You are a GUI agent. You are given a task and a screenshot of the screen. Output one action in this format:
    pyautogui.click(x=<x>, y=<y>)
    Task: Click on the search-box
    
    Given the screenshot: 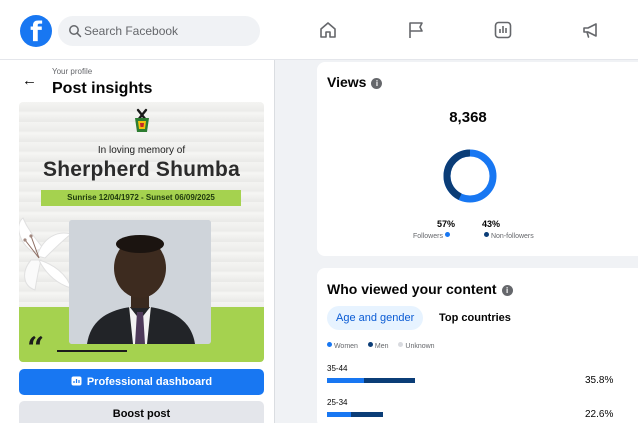 What is the action you would take?
    pyautogui.click(x=159, y=31)
    